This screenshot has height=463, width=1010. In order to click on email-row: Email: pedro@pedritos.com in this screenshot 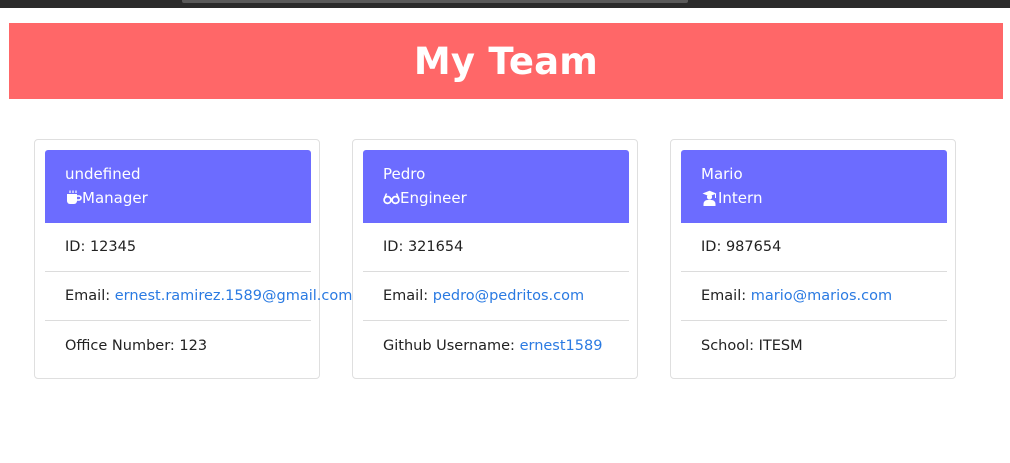, I will do `click(496, 296)`.